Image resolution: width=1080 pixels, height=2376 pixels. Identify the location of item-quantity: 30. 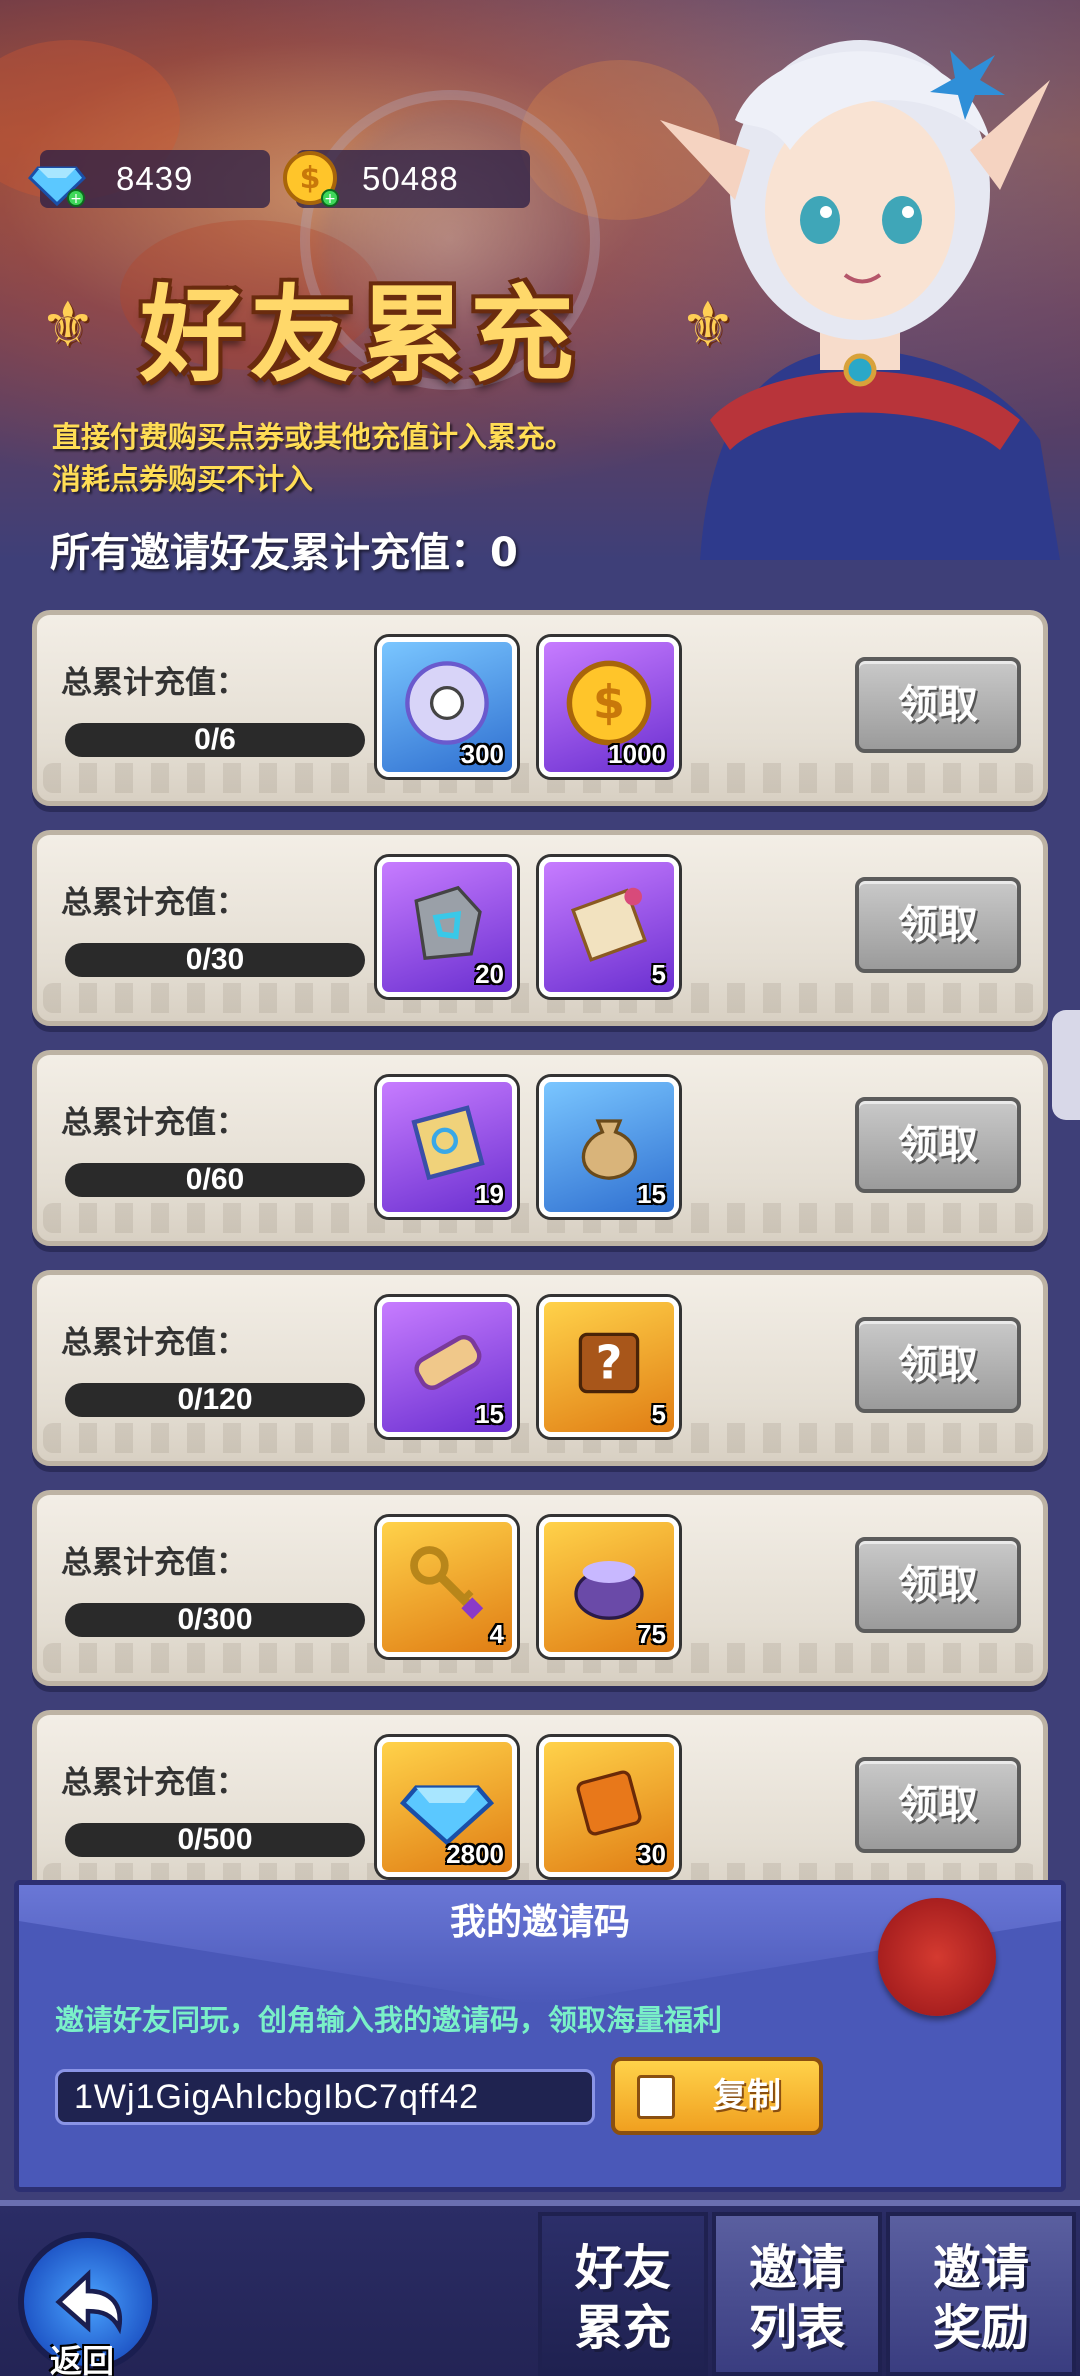
(651, 1854).